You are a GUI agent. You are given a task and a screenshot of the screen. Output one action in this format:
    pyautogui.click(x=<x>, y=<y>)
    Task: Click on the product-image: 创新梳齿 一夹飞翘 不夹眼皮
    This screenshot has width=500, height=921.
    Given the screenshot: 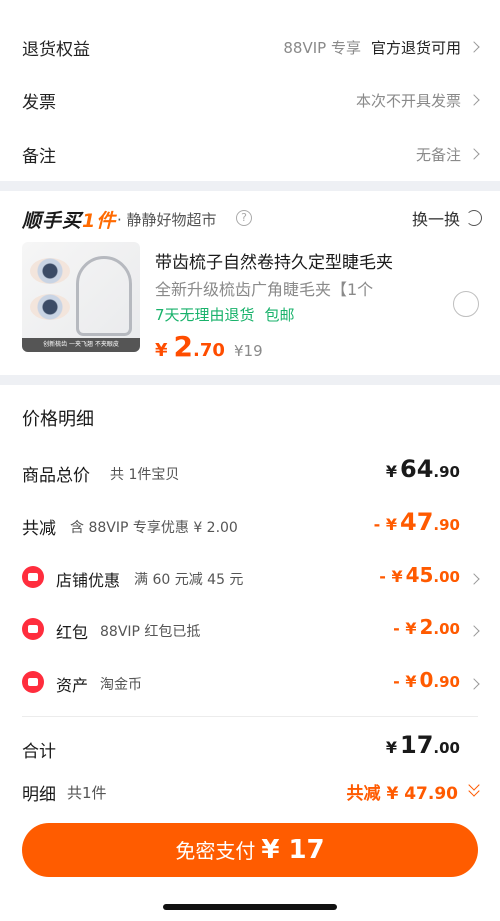 What is the action you would take?
    pyautogui.click(x=81, y=297)
    